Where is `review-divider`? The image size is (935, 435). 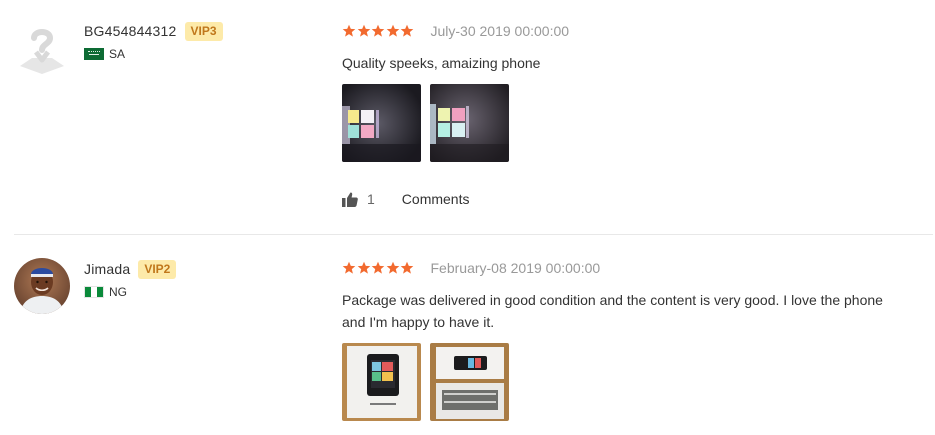 review-divider is located at coordinates (473, 234).